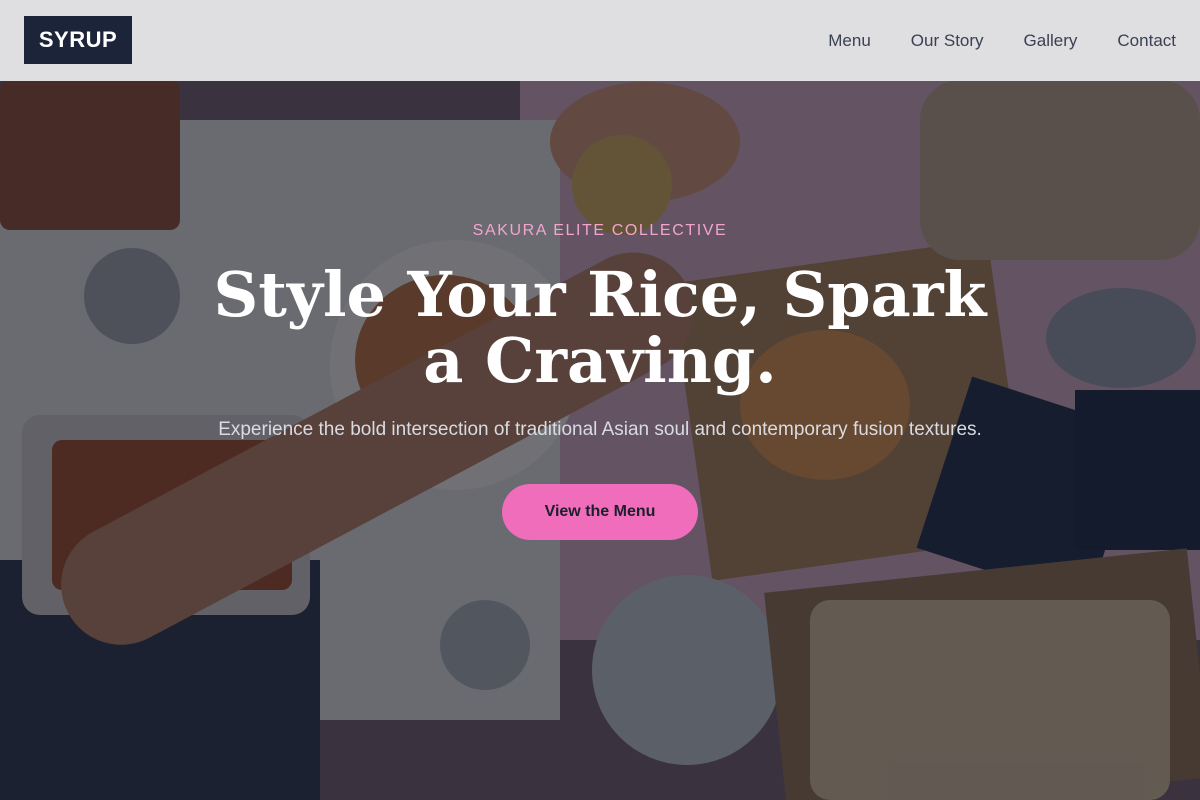 The height and width of the screenshot is (800, 1200). I want to click on view-menu-button: View the Menu, so click(600, 512).